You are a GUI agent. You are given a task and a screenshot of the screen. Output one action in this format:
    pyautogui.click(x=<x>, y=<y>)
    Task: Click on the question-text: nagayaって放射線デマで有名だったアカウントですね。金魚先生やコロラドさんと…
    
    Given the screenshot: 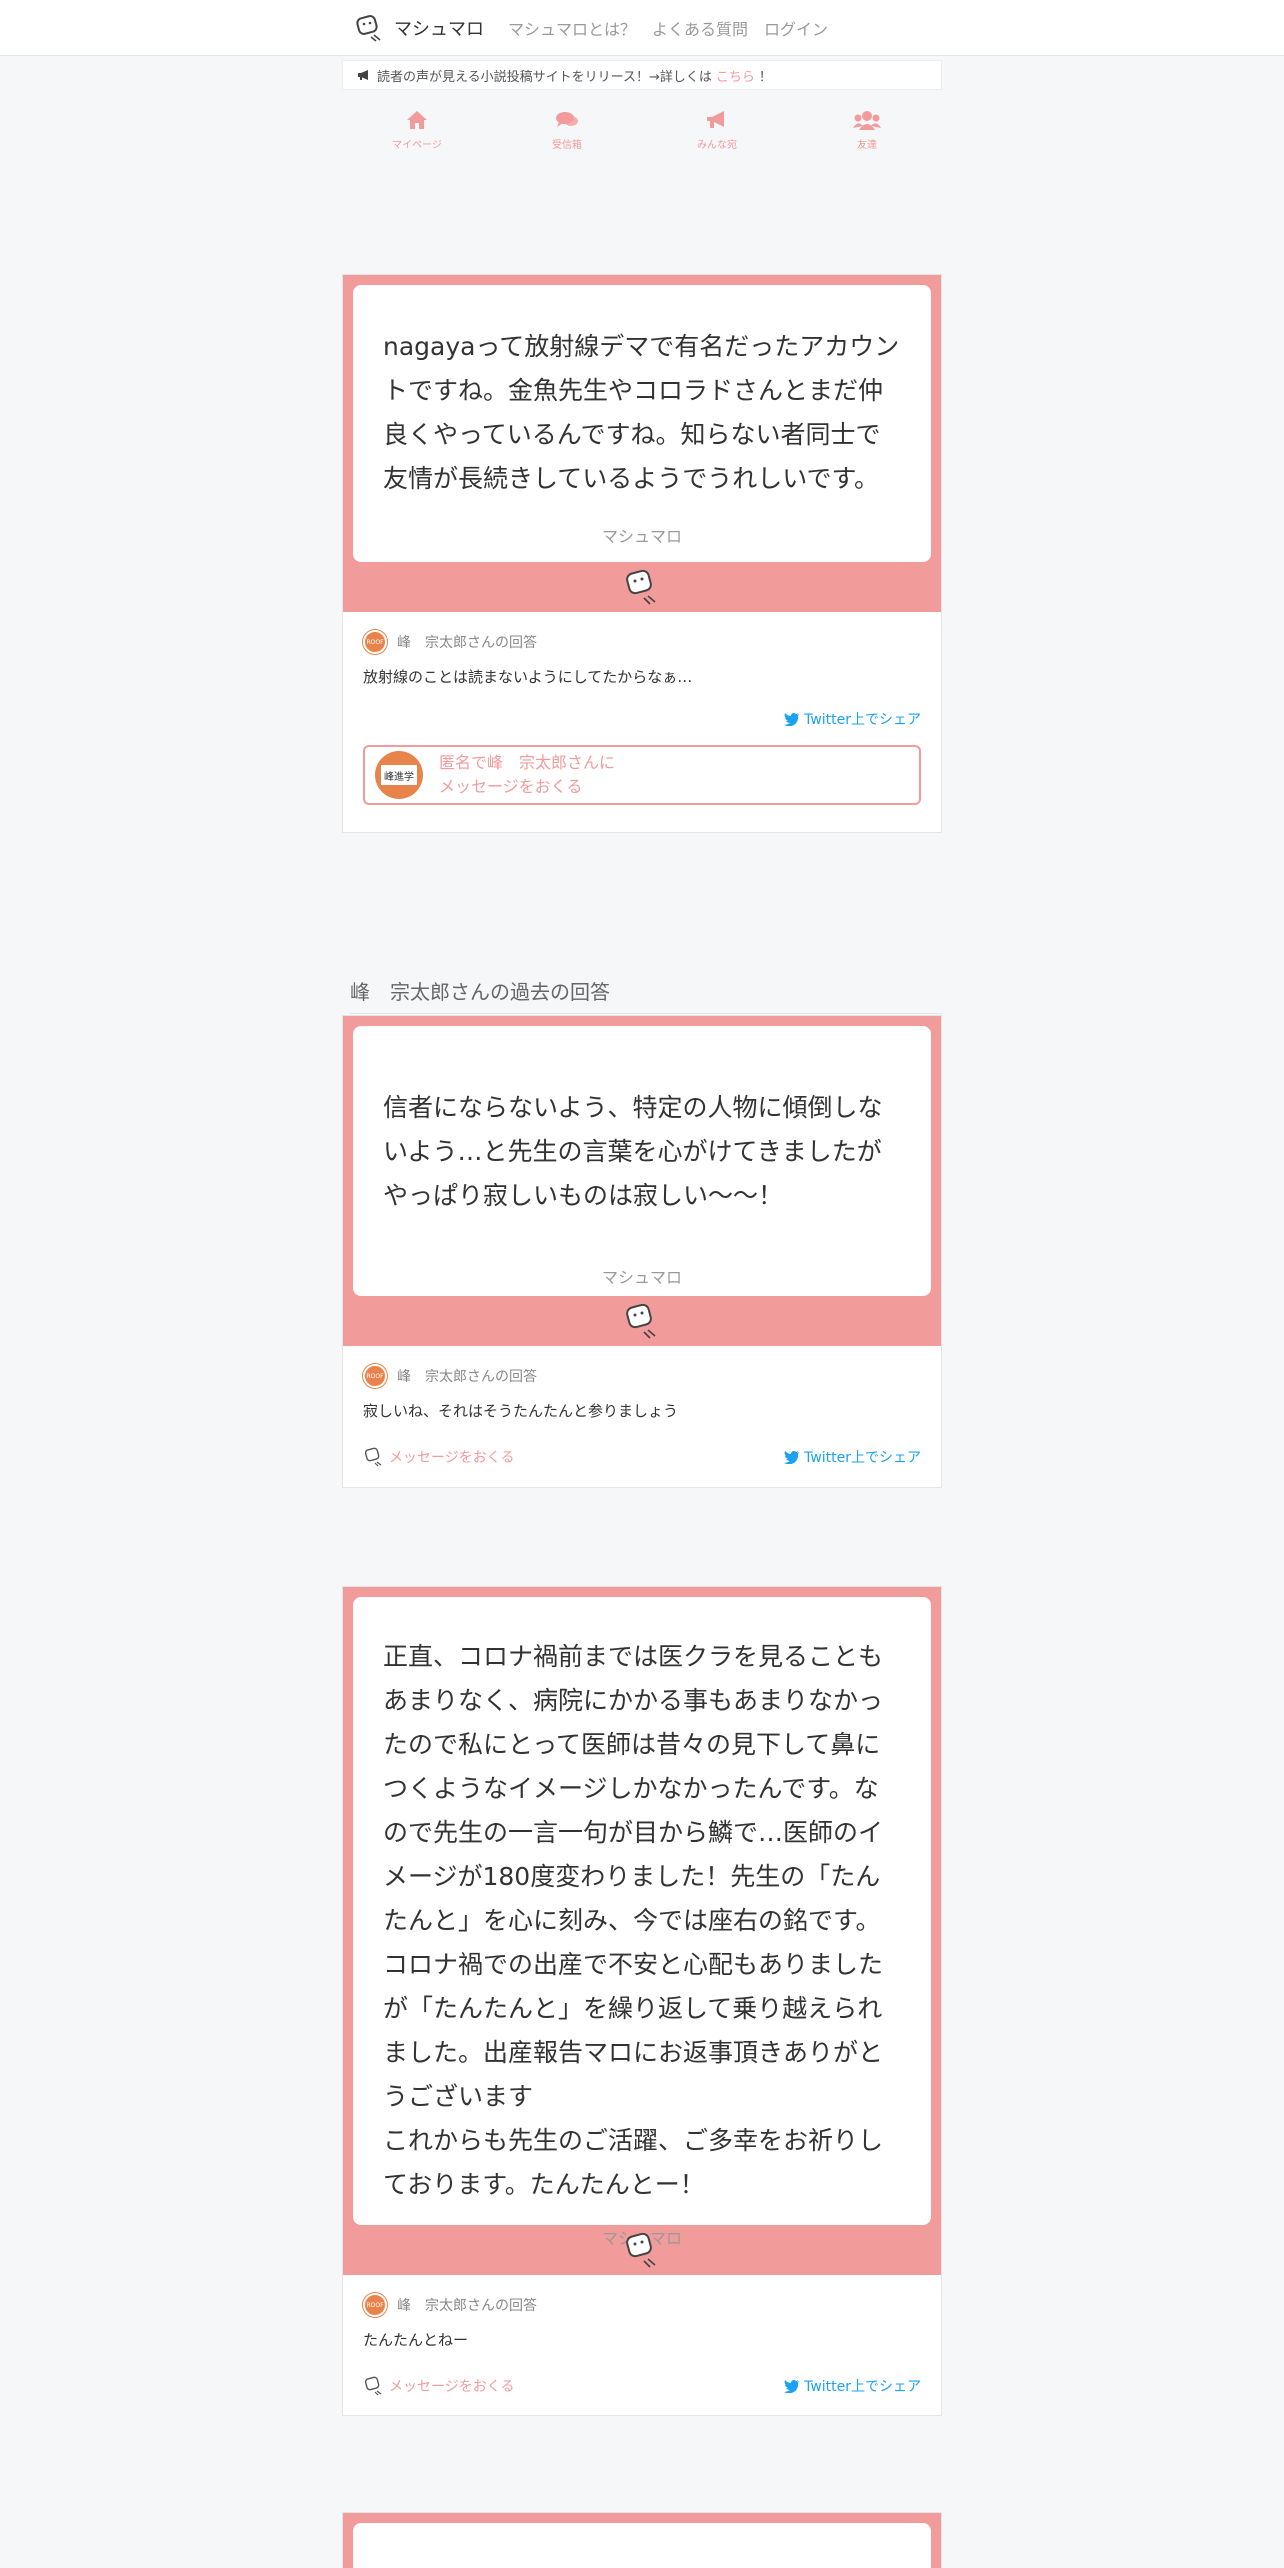 What is the action you would take?
    pyautogui.click(x=641, y=412)
    